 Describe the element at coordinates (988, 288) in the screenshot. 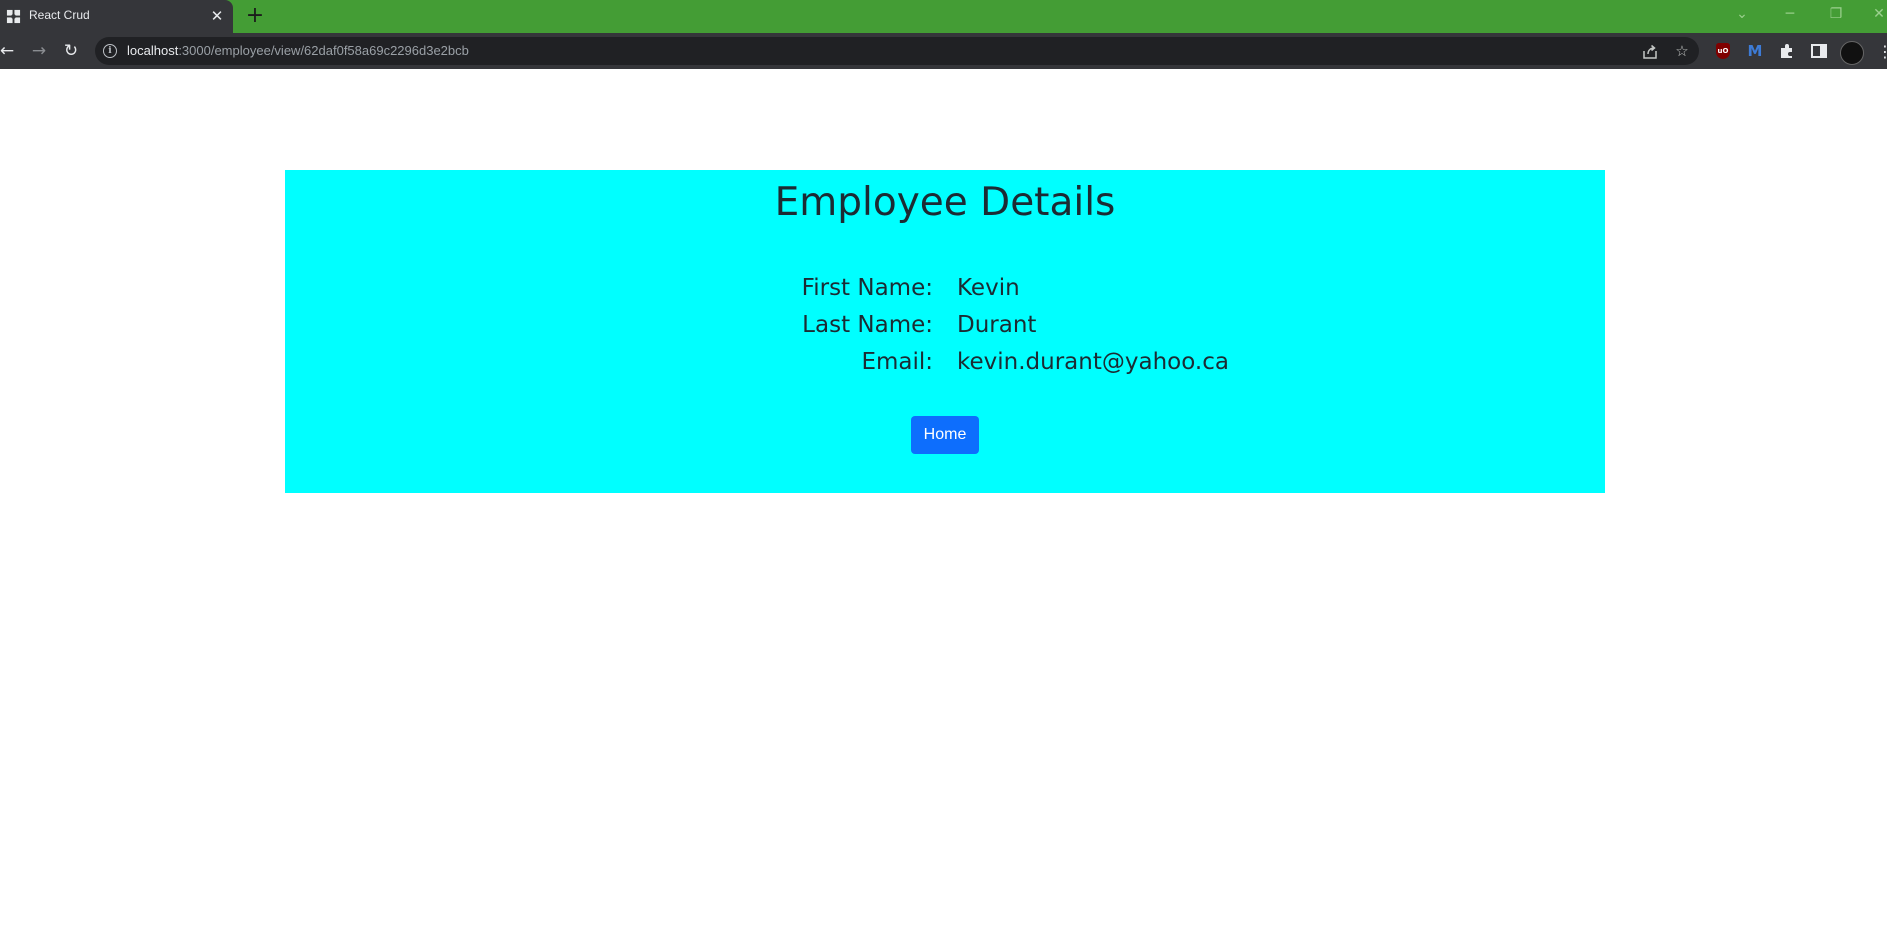

I see `first-name-value: Kevin` at that location.